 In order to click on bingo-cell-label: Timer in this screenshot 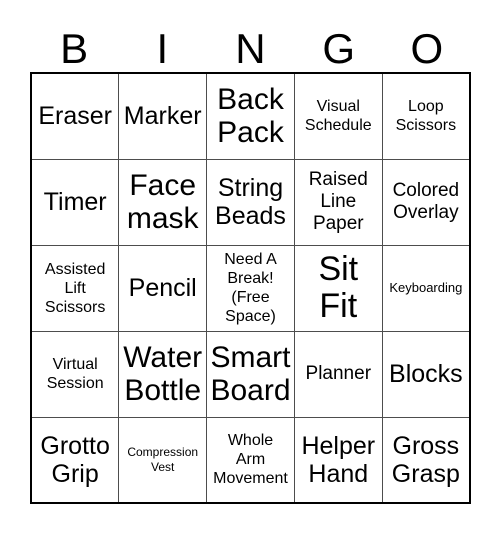, I will do `click(75, 202)`.